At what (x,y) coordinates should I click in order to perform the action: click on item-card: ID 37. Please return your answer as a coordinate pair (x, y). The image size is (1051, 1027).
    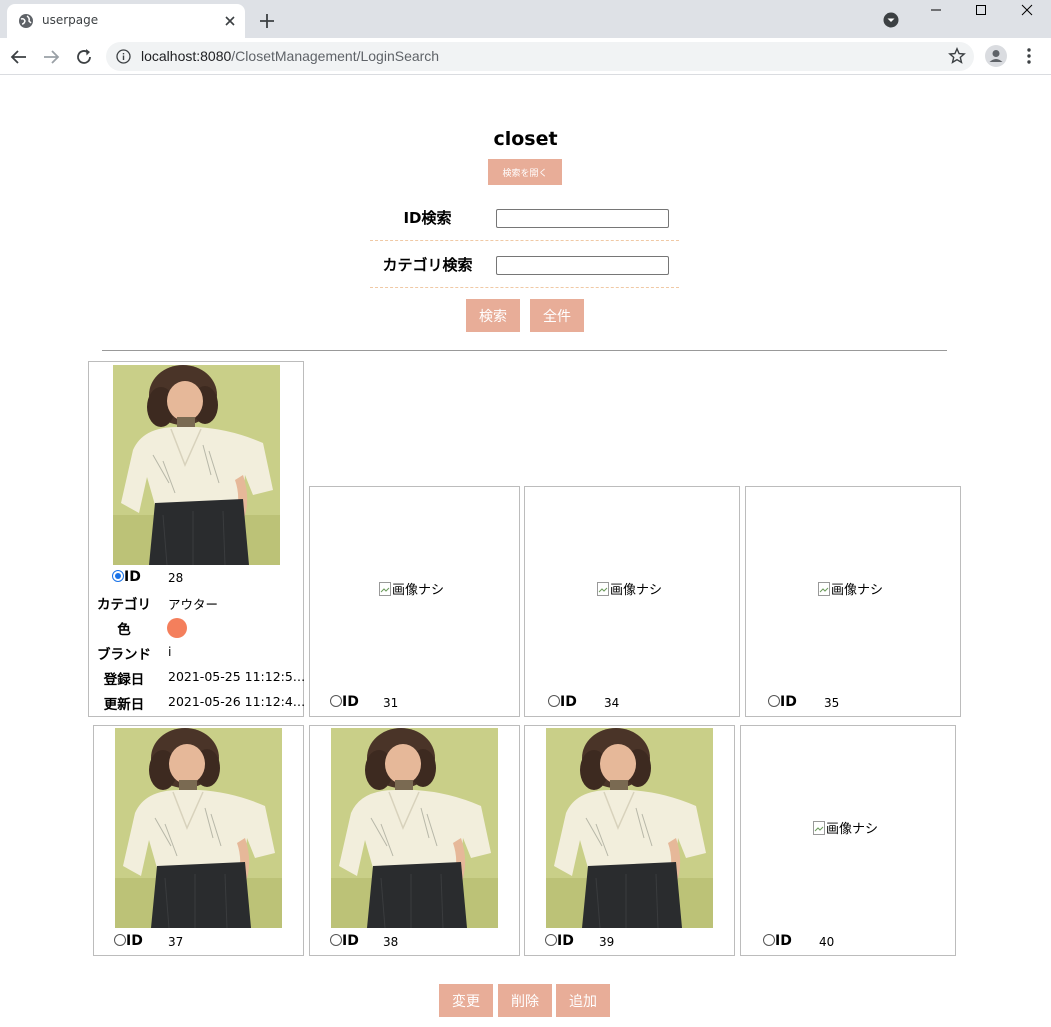
    Looking at the image, I should click on (198, 840).